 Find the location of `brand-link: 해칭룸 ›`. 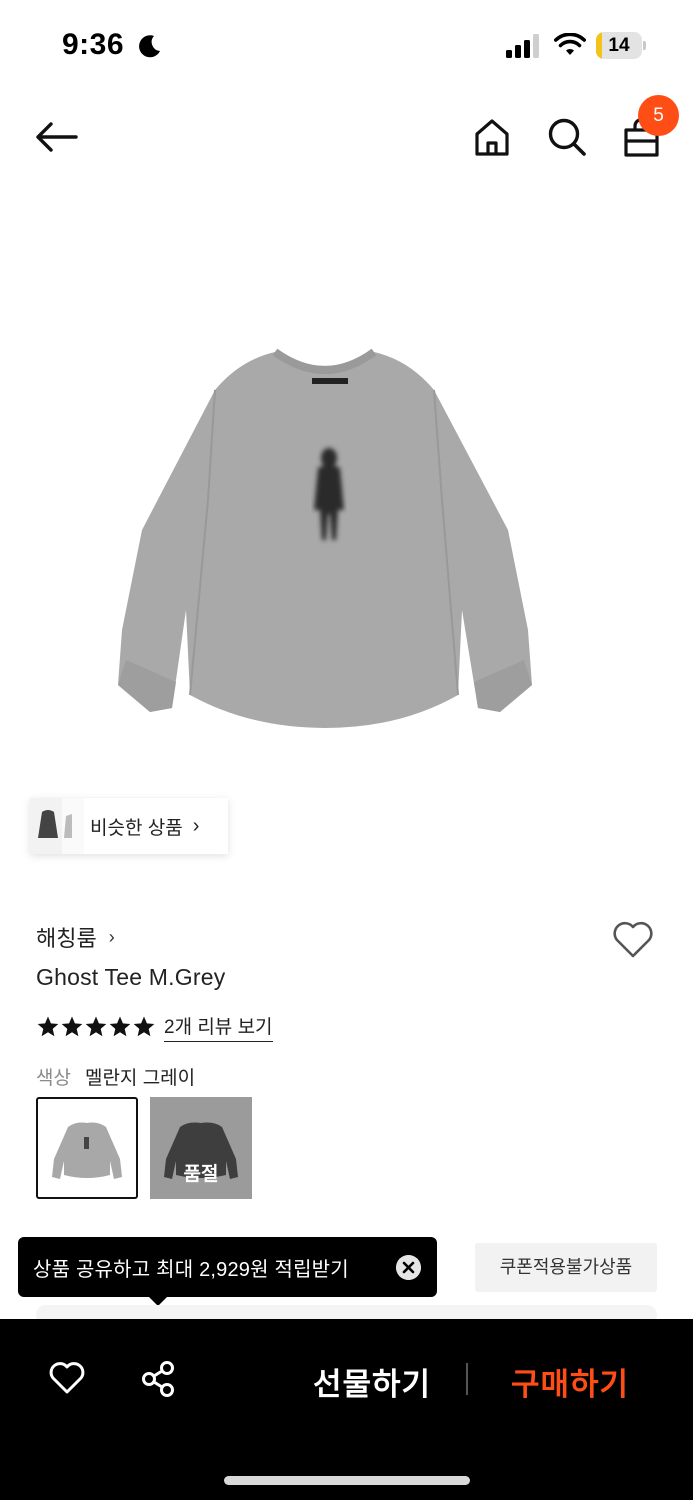

brand-link: 해칭룸 › is located at coordinates (75, 937).